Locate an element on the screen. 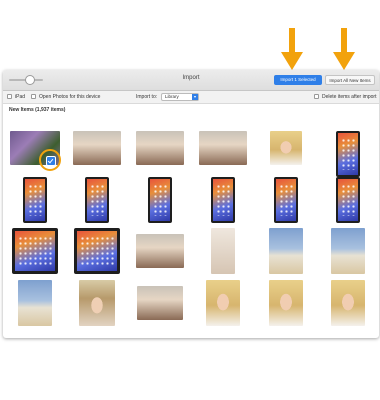  import-to-label: Import to: is located at coordinates (147, 97).